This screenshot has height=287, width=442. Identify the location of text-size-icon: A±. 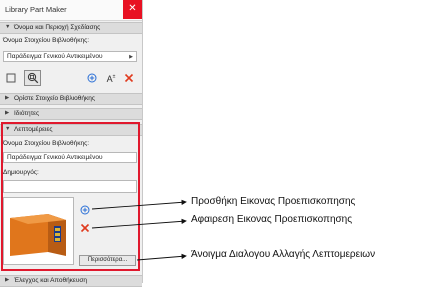
(111, 79).